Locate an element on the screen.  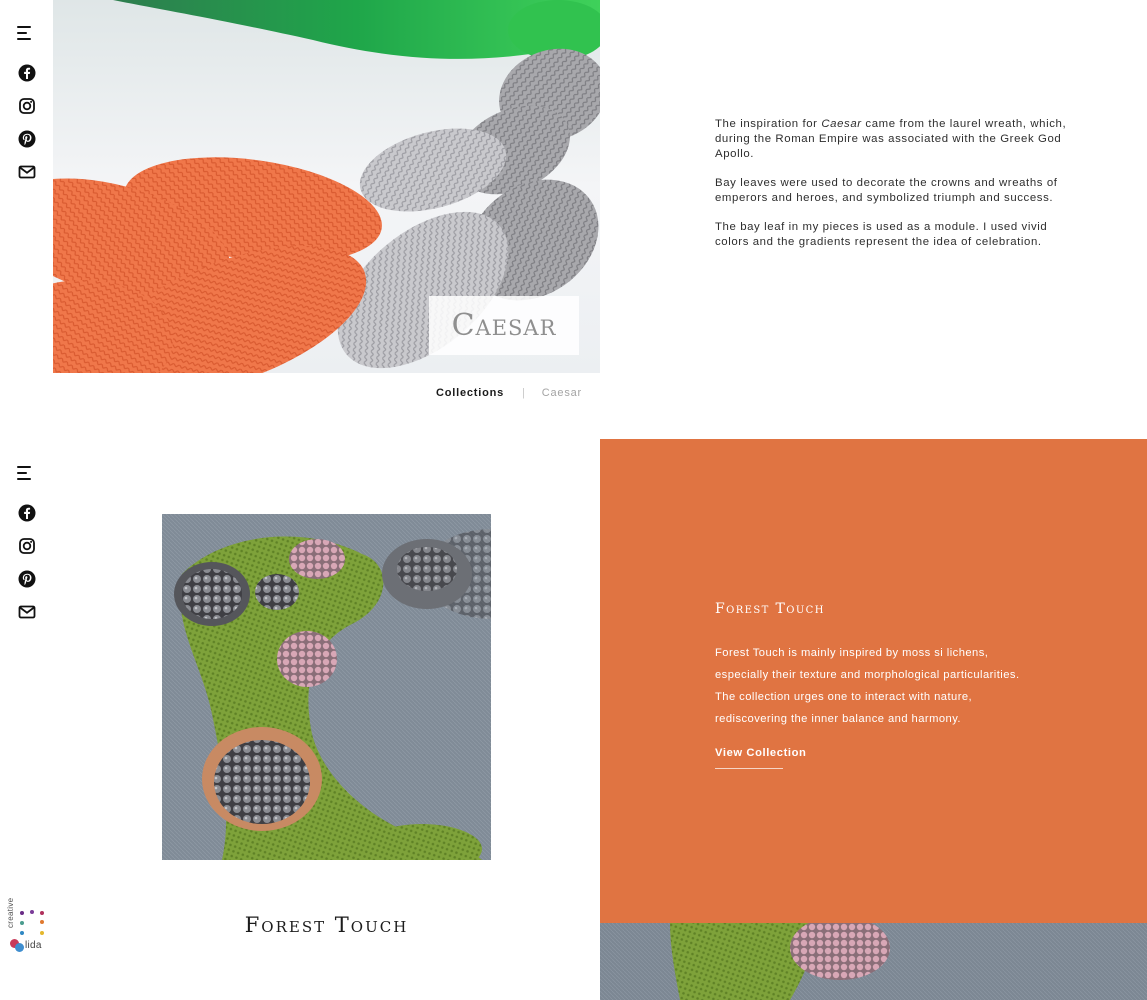
panel-heading: Forest Touch is located at coordinates (770, 609).